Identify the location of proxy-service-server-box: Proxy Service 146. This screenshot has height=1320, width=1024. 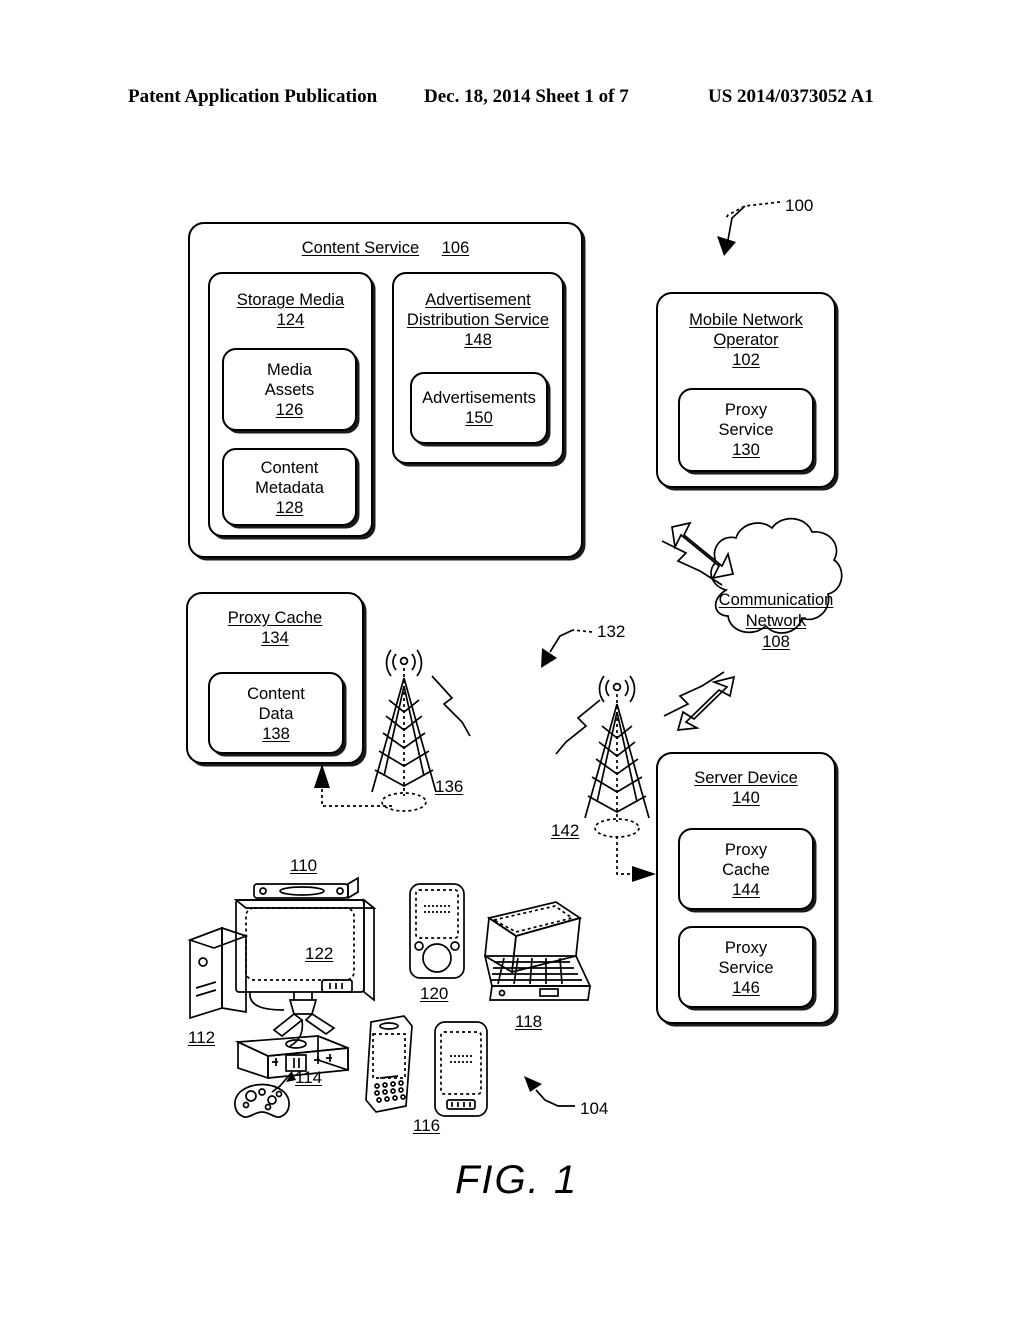
(746, 967).